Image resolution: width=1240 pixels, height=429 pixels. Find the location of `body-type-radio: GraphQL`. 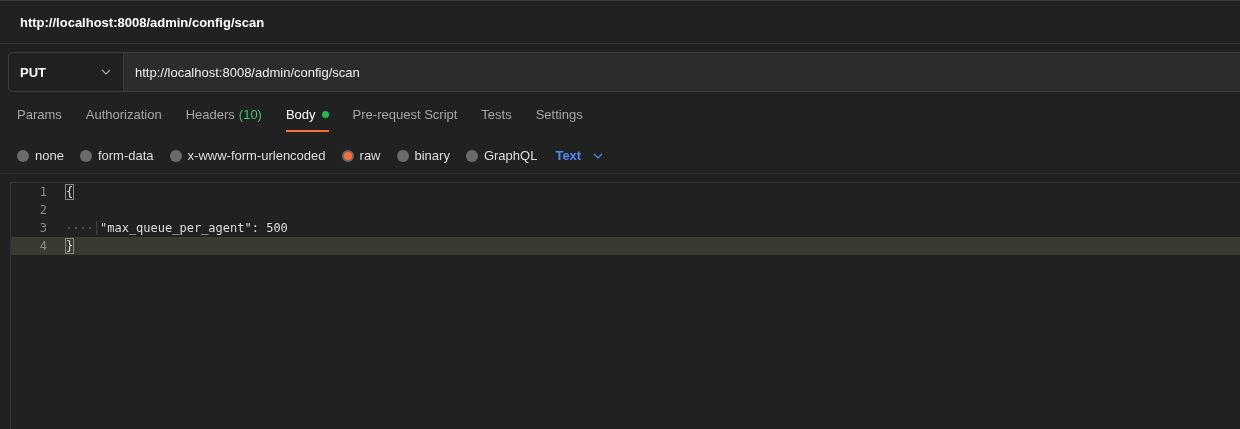

body-type-radio: GraphQL is located at coordinates (501, 155).